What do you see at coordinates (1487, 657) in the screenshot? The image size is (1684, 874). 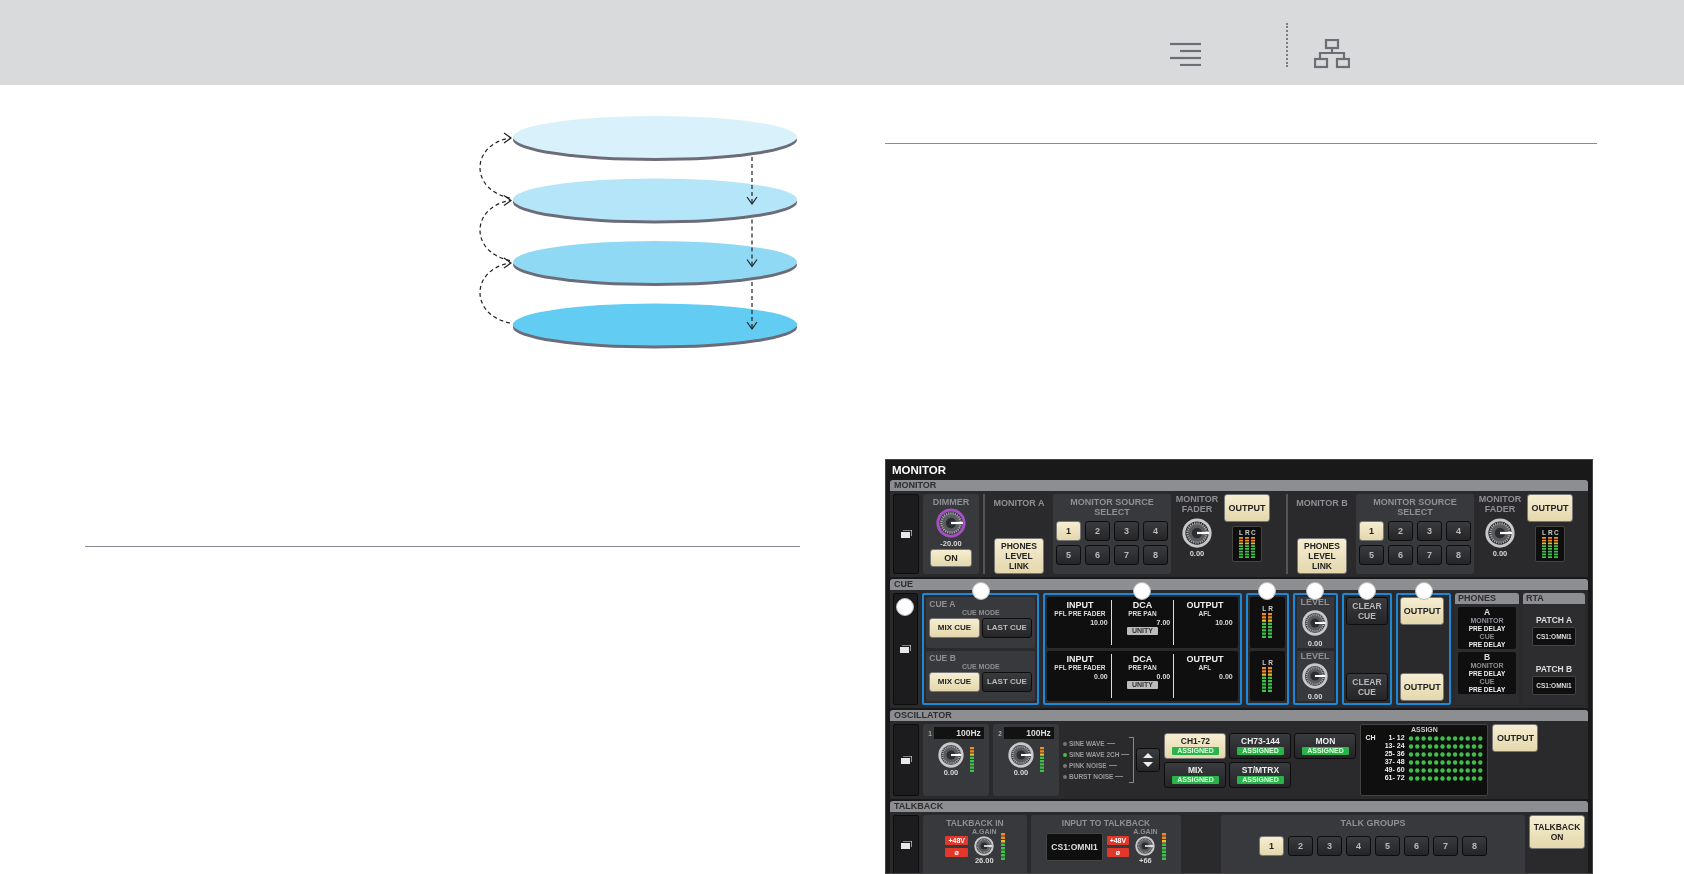 I see `phones-output-name: B` at bounding box center [1487, 657].